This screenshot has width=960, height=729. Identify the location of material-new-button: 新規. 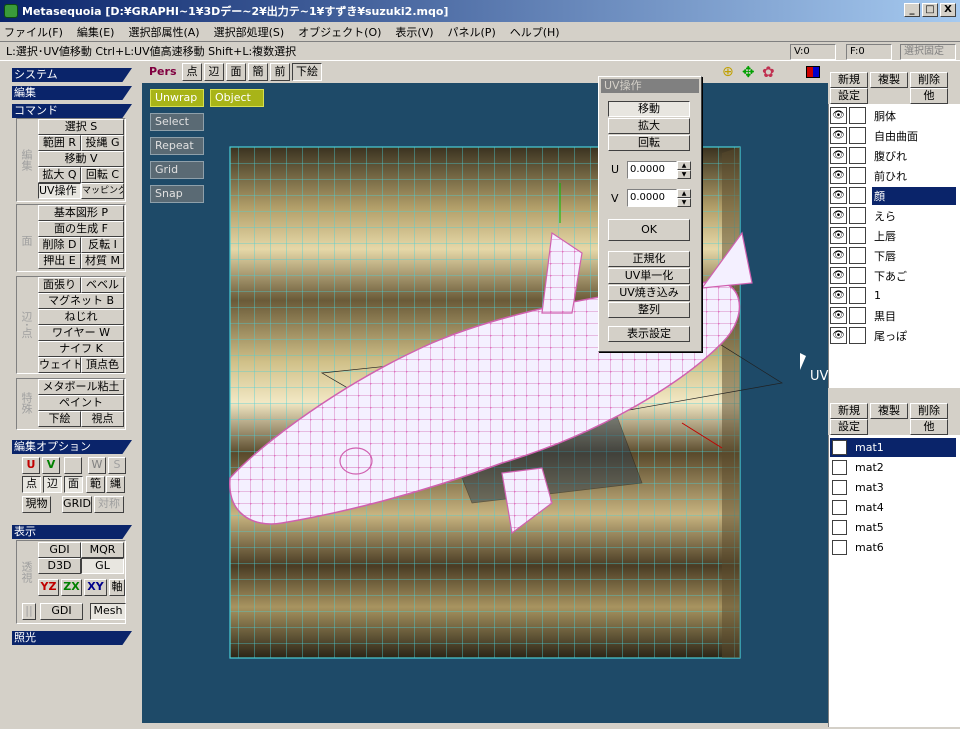
(849, 411).